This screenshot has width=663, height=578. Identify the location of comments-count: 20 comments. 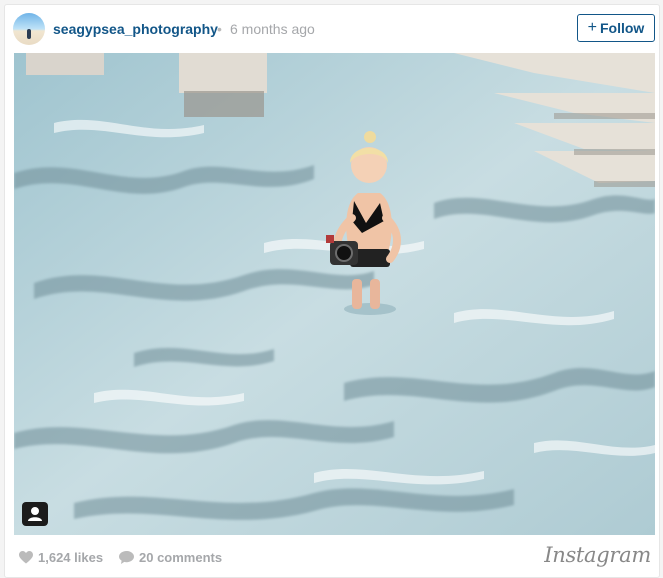
(181, 557).